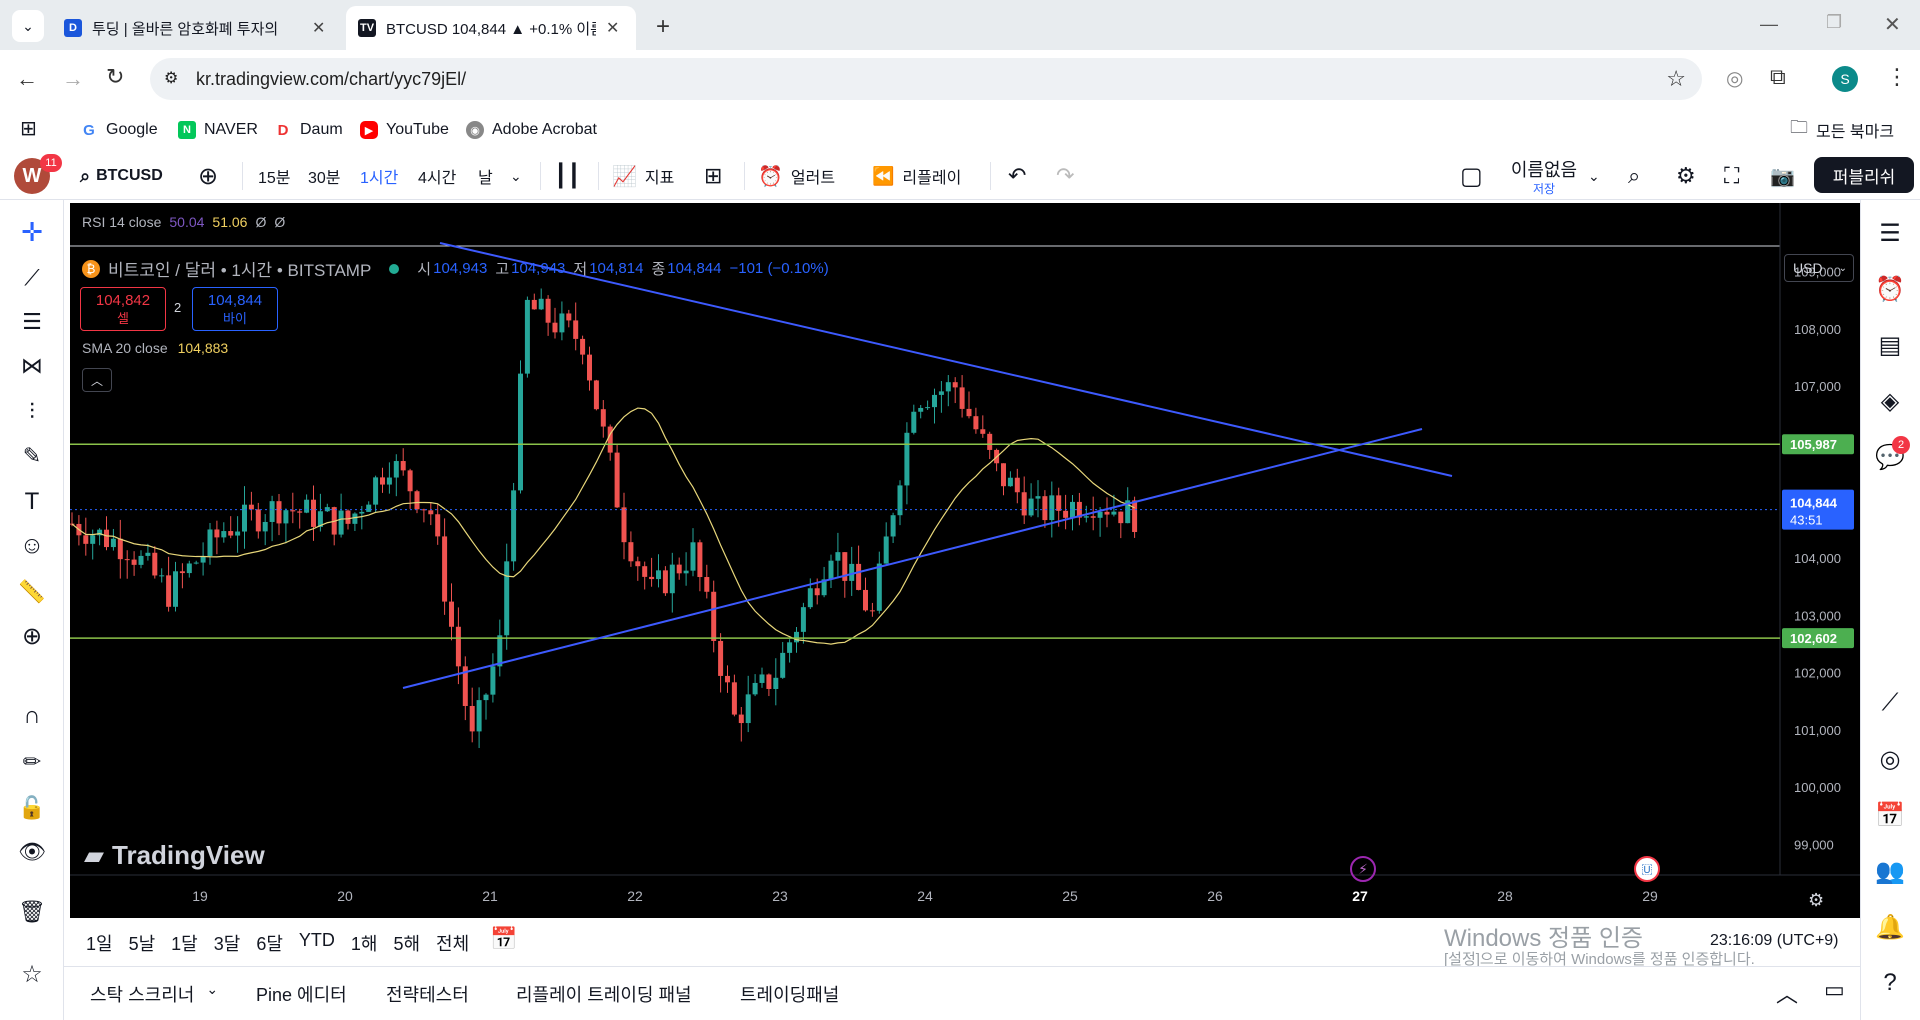 This screenshot has width=1920, height=1020. Describe the element at coordinates (32, 546) in the screenshot. I see `emoji-icon: ☺` at that location.